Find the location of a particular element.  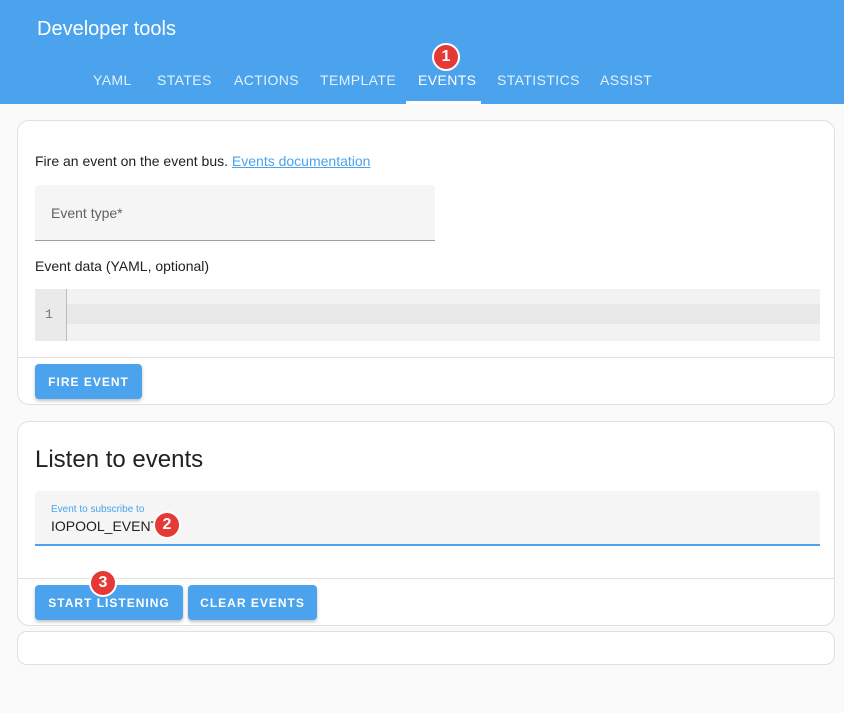

event-subscribe-value: IOPOOL_EVENT is located at coordinates (106, 527).